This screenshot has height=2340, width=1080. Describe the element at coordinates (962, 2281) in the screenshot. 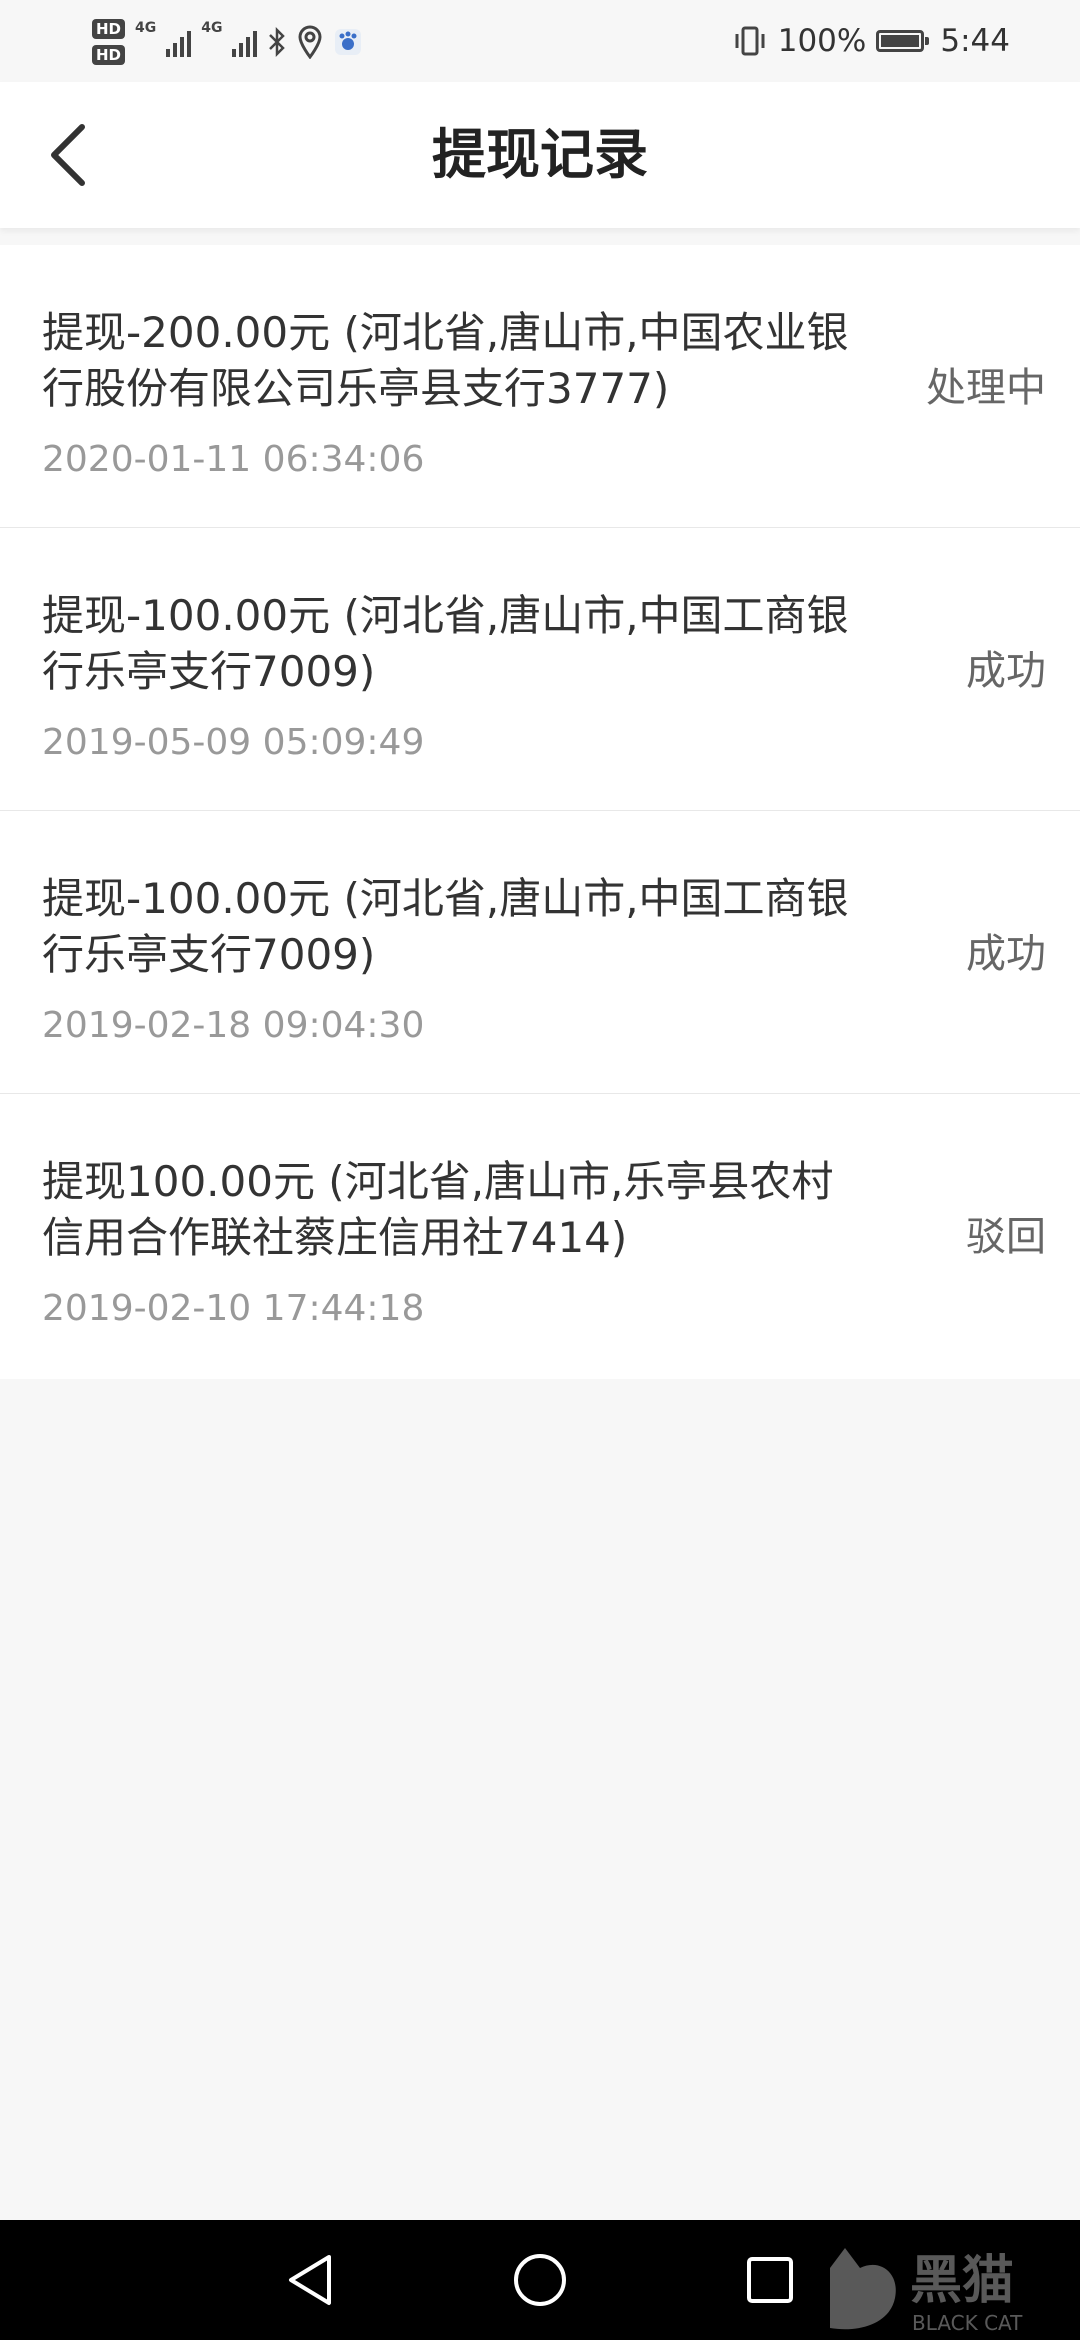

I see `watermark-text: 黑猫` at that location.